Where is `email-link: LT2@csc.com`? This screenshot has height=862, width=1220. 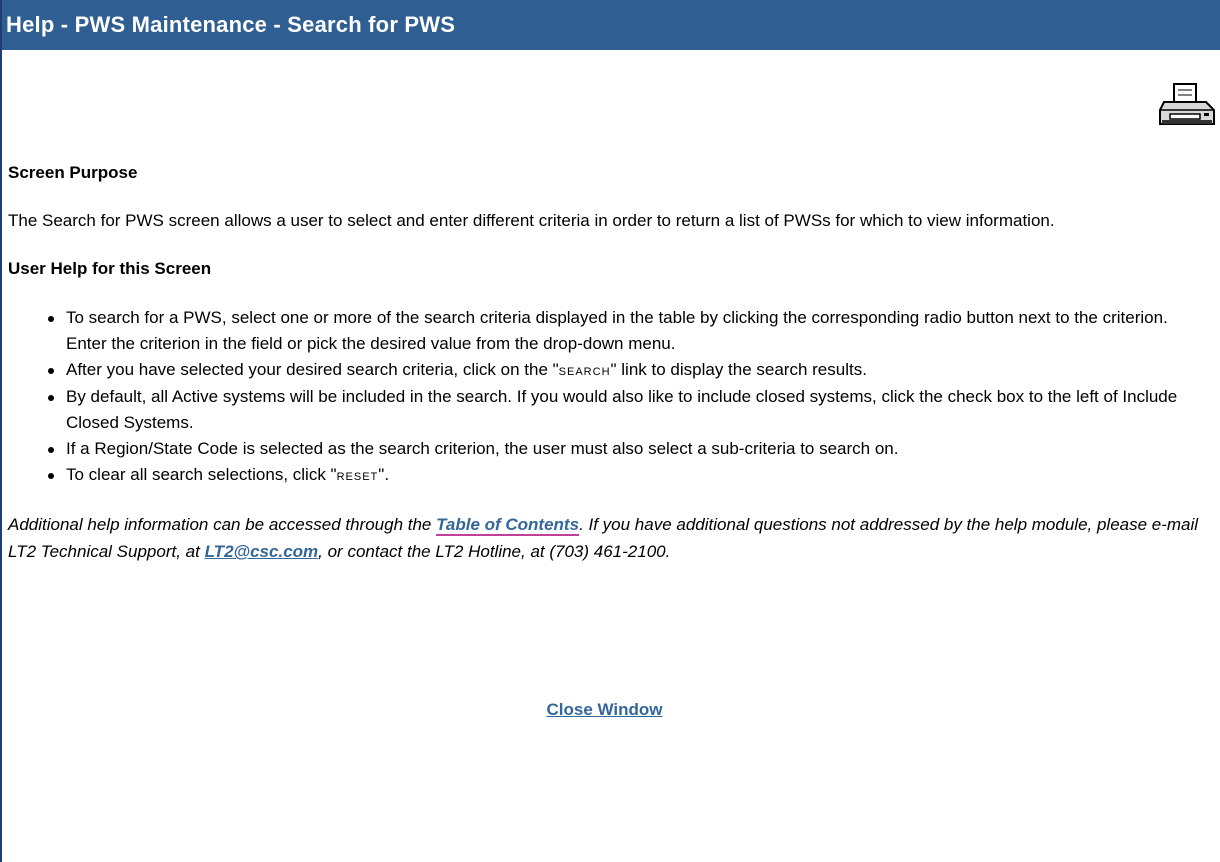 email-link: LT2@csc.com is located at coordinates (262, 551).